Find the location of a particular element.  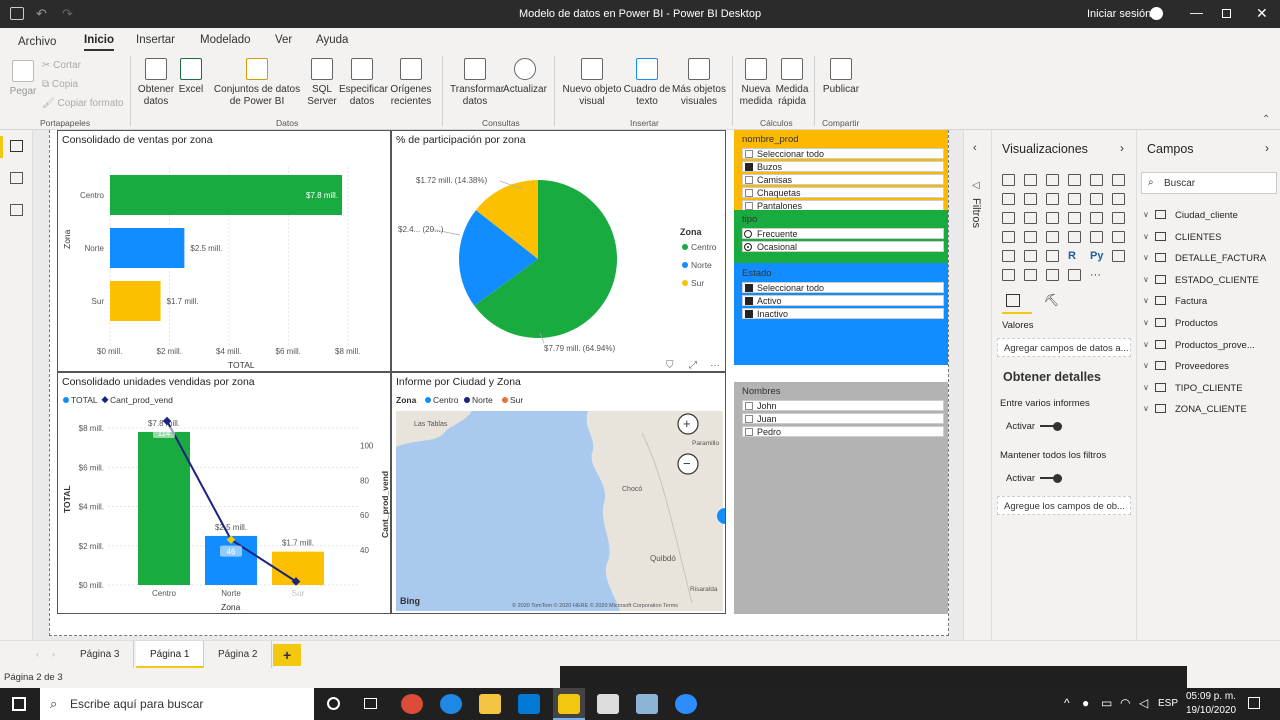

edge-icon is located at coordinates (451, 704).